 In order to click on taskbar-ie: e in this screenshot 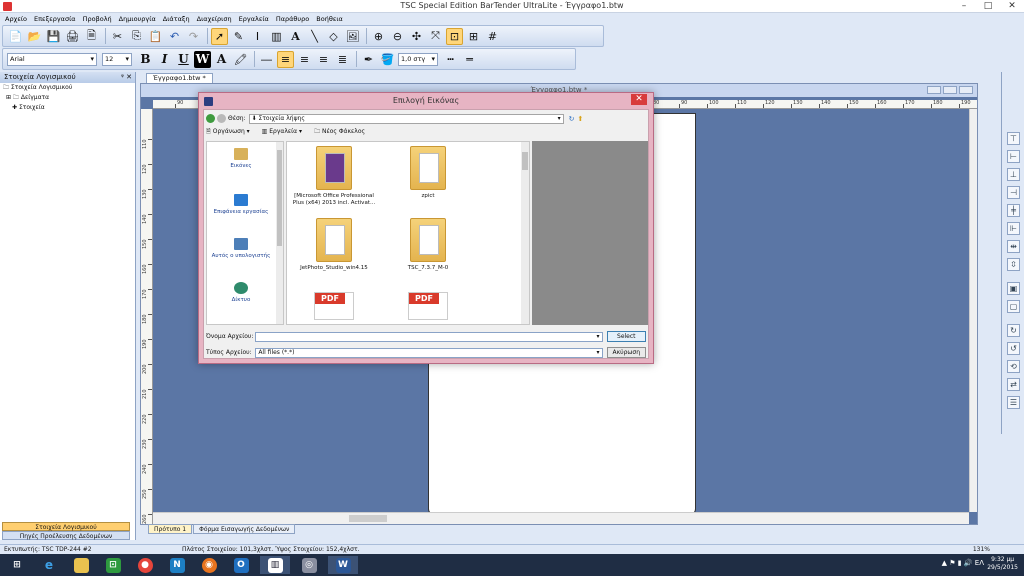, I will do `click(49, 565)`.